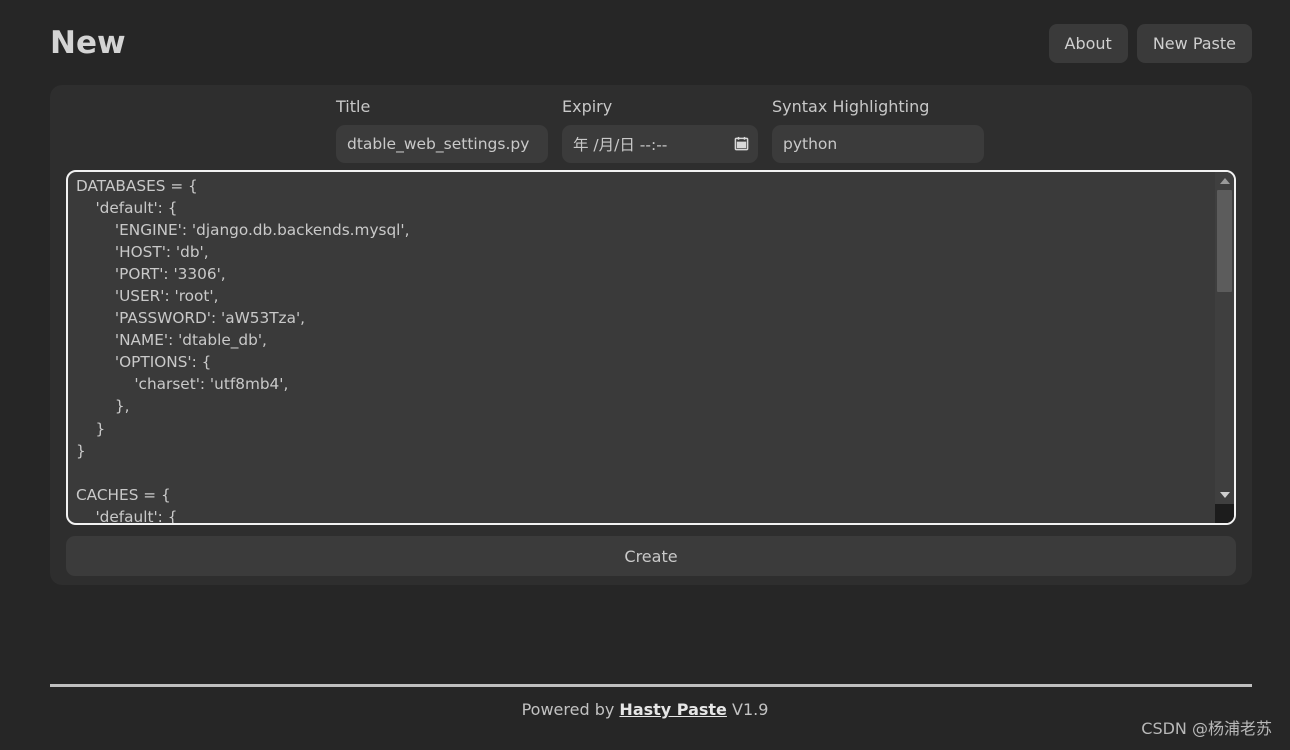 This screenshot has height=750, width=1290. What do you see at coordinates (651, 43) in the screenshot?
I see `page-header: New About New Paste` at bounding box center [651, 43].